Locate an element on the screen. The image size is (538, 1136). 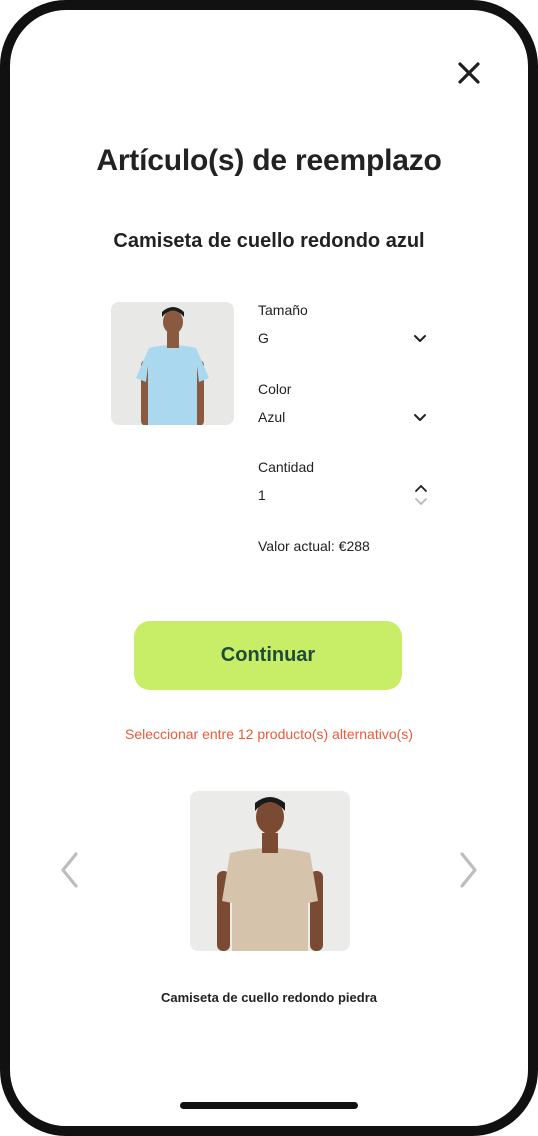
chevron-right-icon is located at coordinates (468, 870).